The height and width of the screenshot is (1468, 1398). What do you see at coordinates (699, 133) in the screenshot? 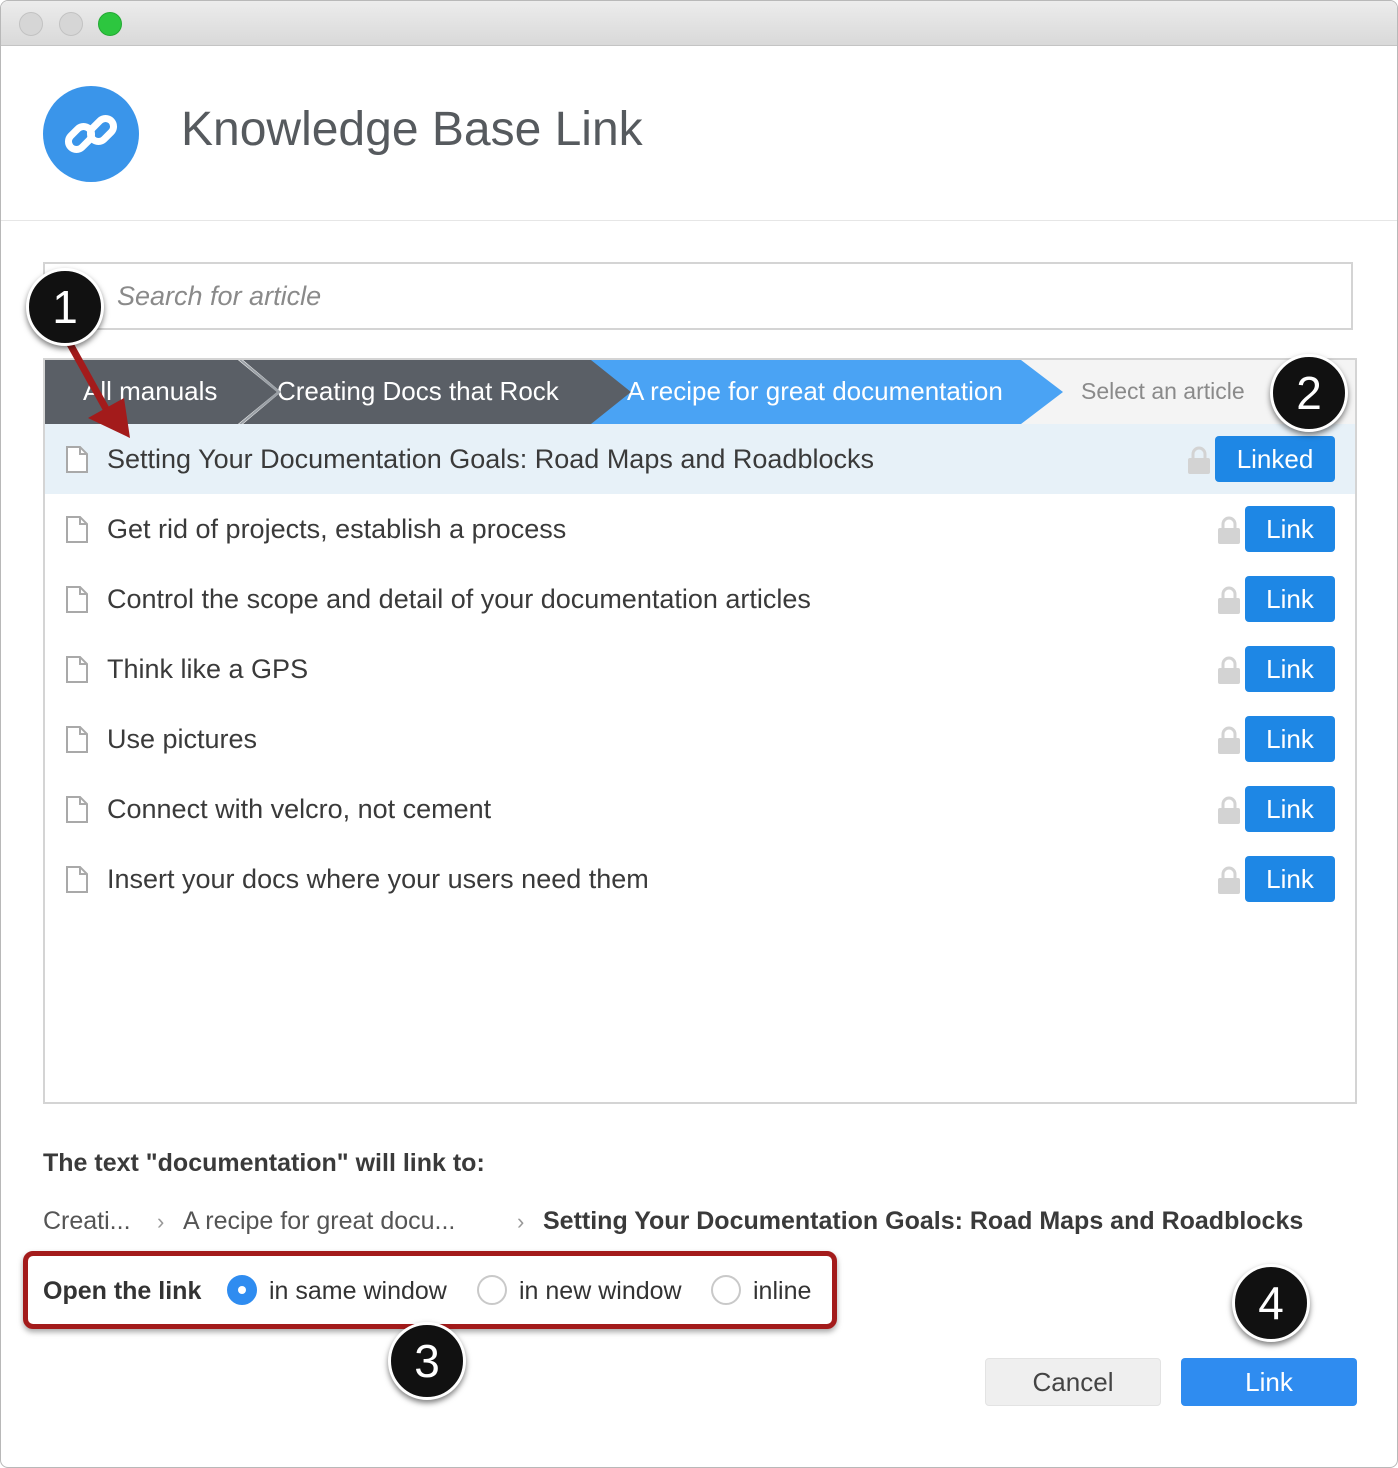
I see `dialog-header: Knowledge Base Link` at bounding box center [699, 133].